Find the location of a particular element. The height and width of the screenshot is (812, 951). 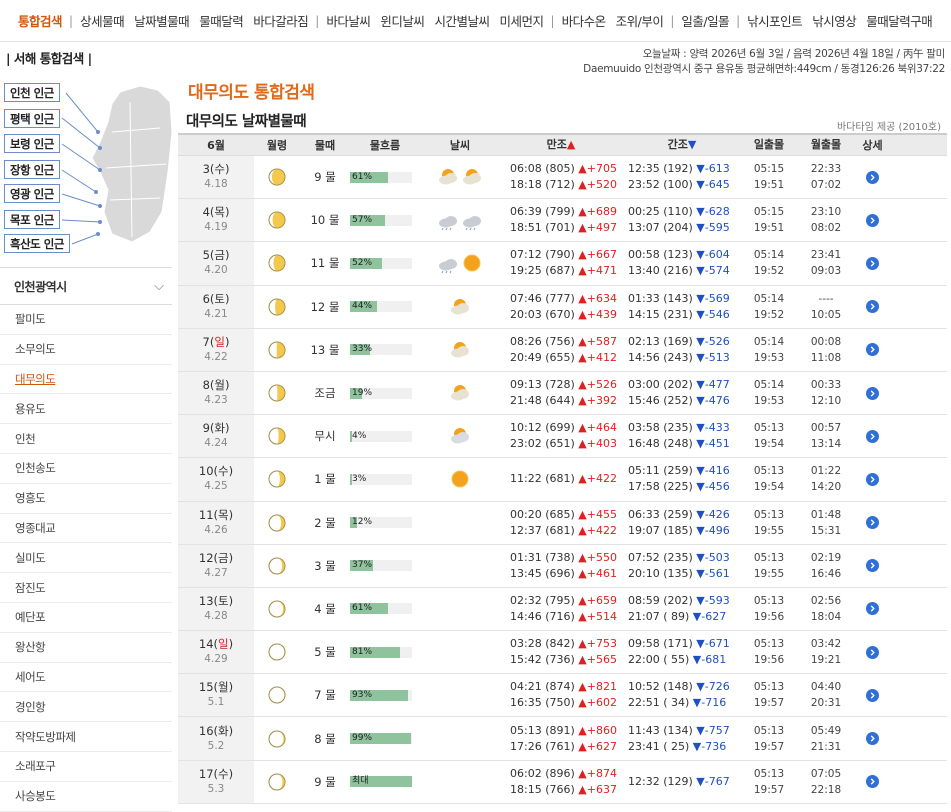

day-label: 6(토) is located at coordinates (216, 298).